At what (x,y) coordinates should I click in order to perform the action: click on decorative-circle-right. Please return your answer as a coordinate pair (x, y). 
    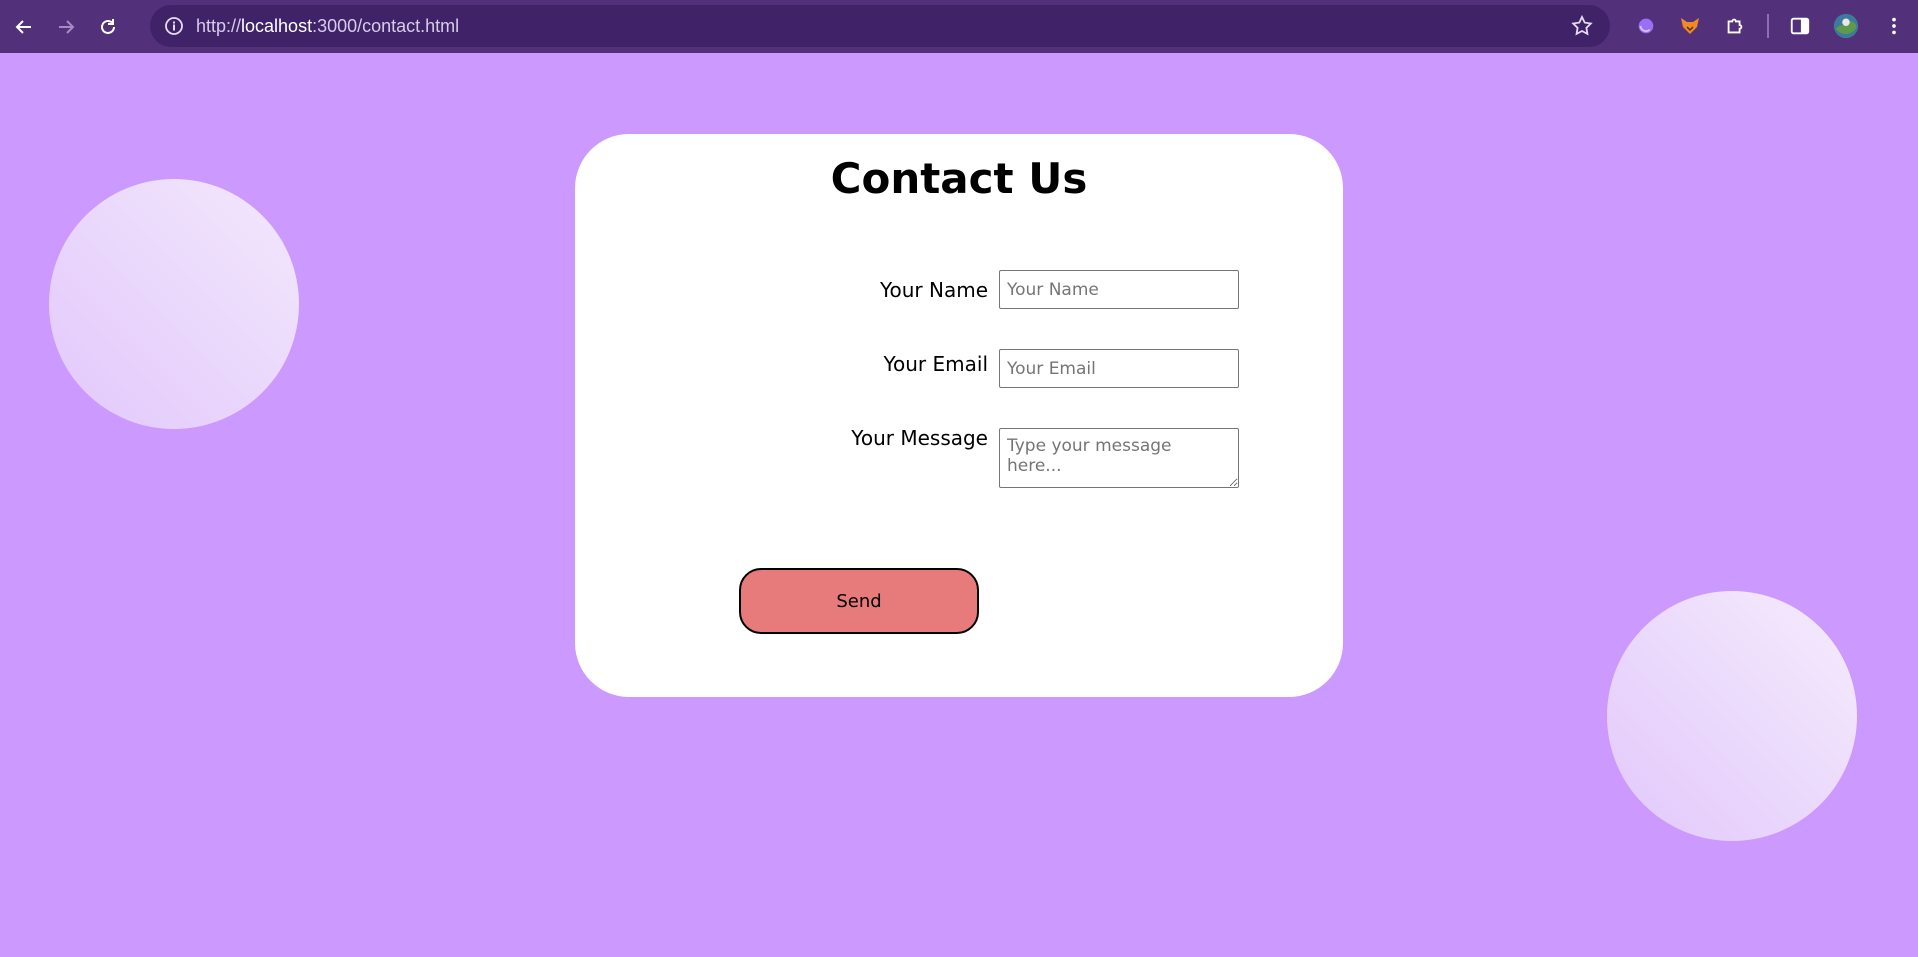
    Looking at the image, I should click on (1732, 716).